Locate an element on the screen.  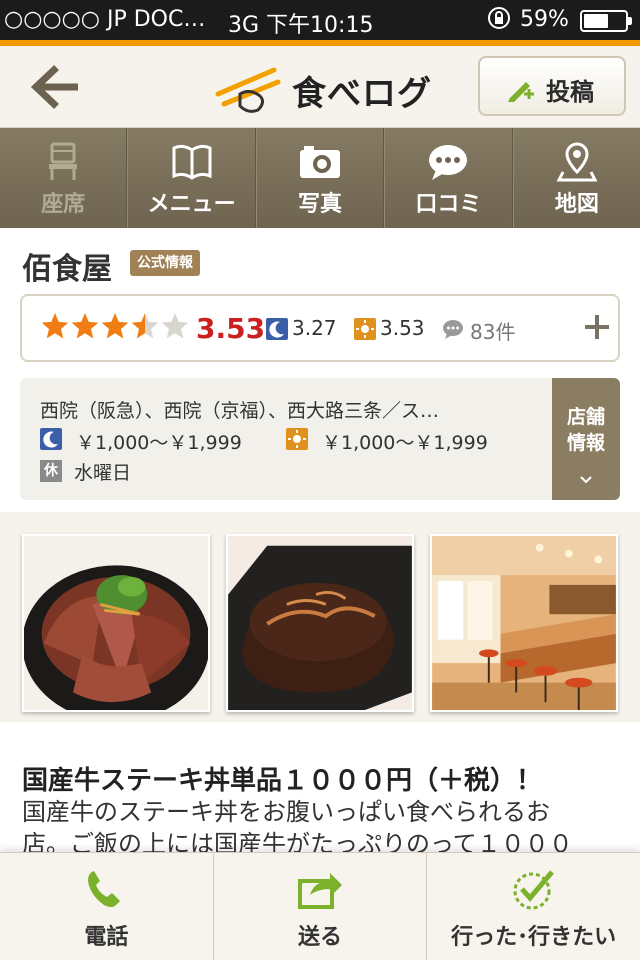
photo-hamburg is located at coordinates (320, 623).